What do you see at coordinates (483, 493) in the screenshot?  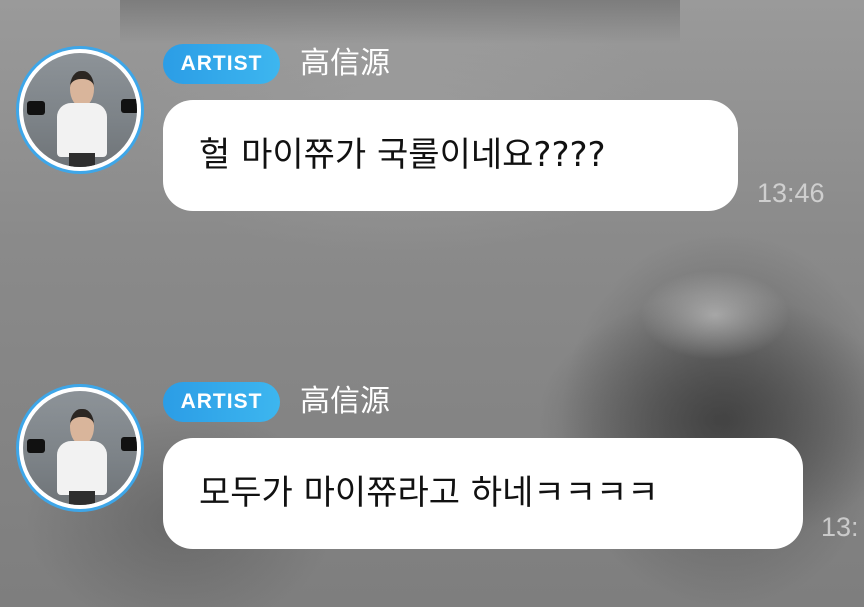 I see `message-bubble: 모두가 마이쮸라고 하네ㅋㅋㅋㅋ` at bounding box center [483, 493].